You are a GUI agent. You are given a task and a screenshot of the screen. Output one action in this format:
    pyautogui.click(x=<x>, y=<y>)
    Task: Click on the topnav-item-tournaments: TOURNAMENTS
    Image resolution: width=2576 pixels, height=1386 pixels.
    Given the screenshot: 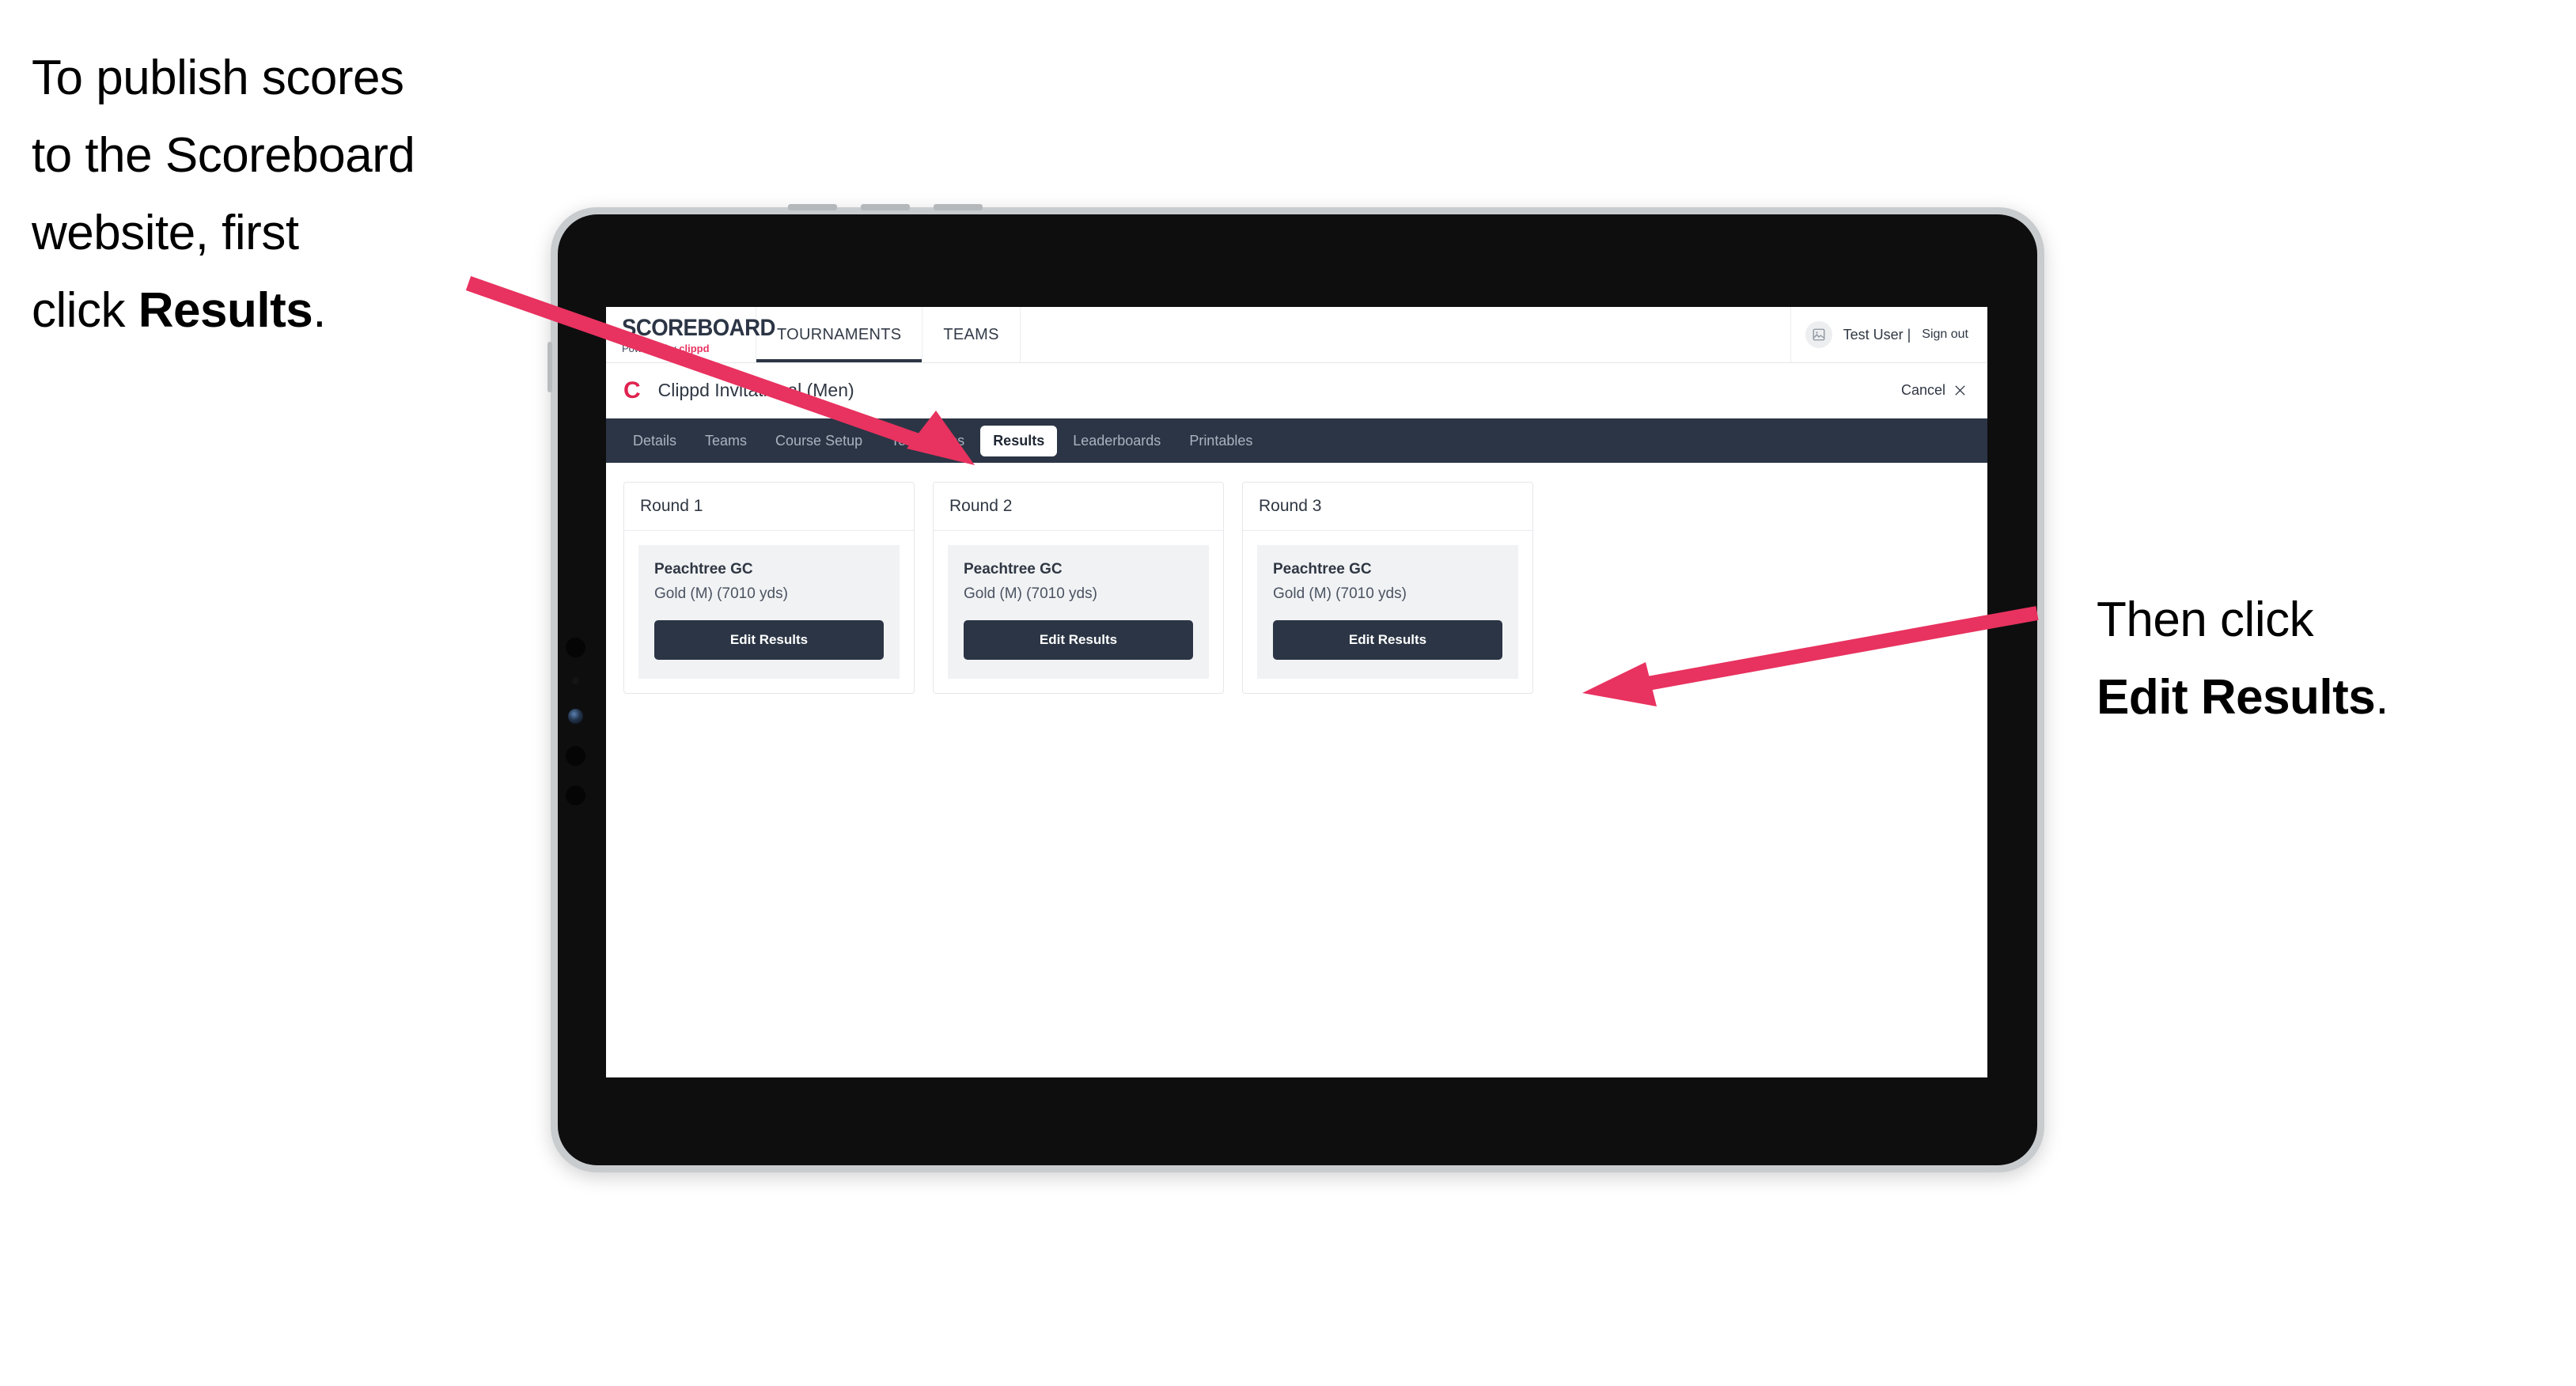 What is the action you would take?
    pyautogui.click(x=839, y=334)
    